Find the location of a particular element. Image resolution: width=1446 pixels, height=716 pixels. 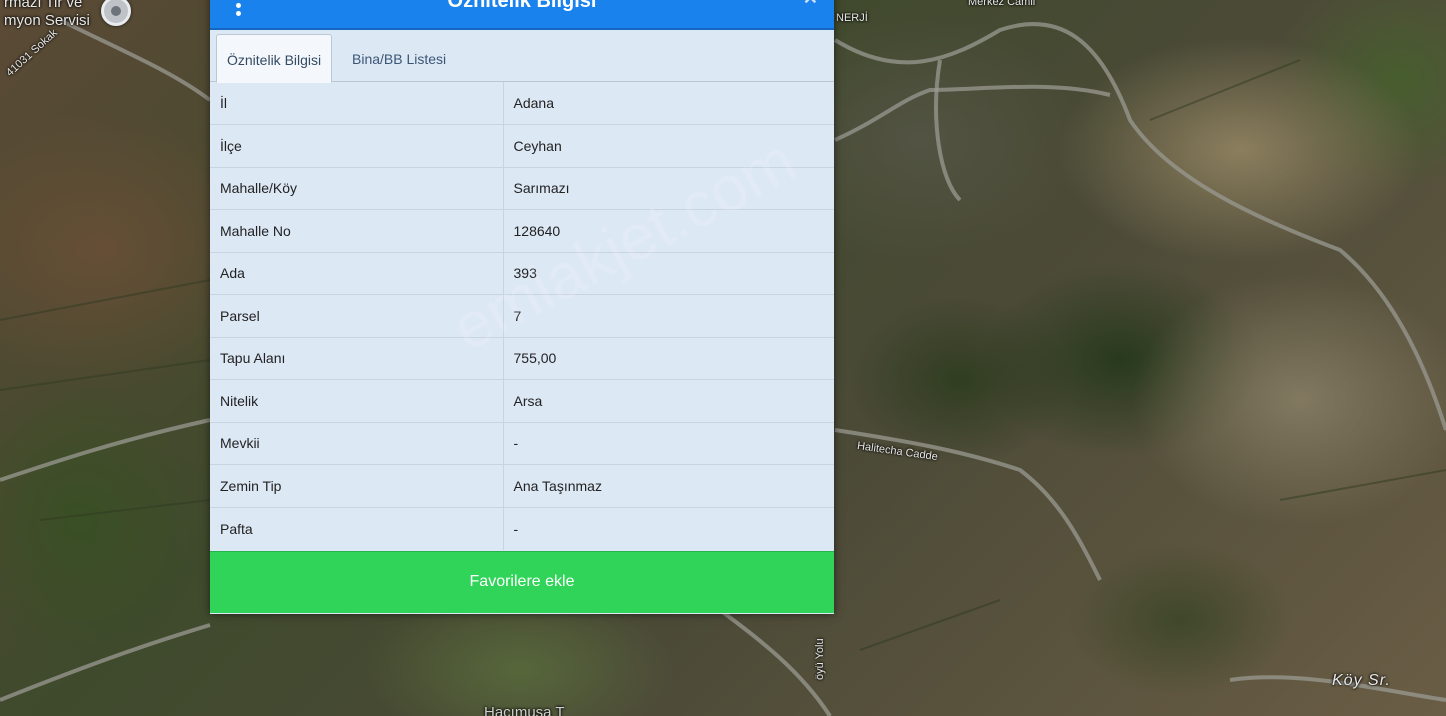

map-label: rmazı Tir ve is located at coordinates (43, 5).